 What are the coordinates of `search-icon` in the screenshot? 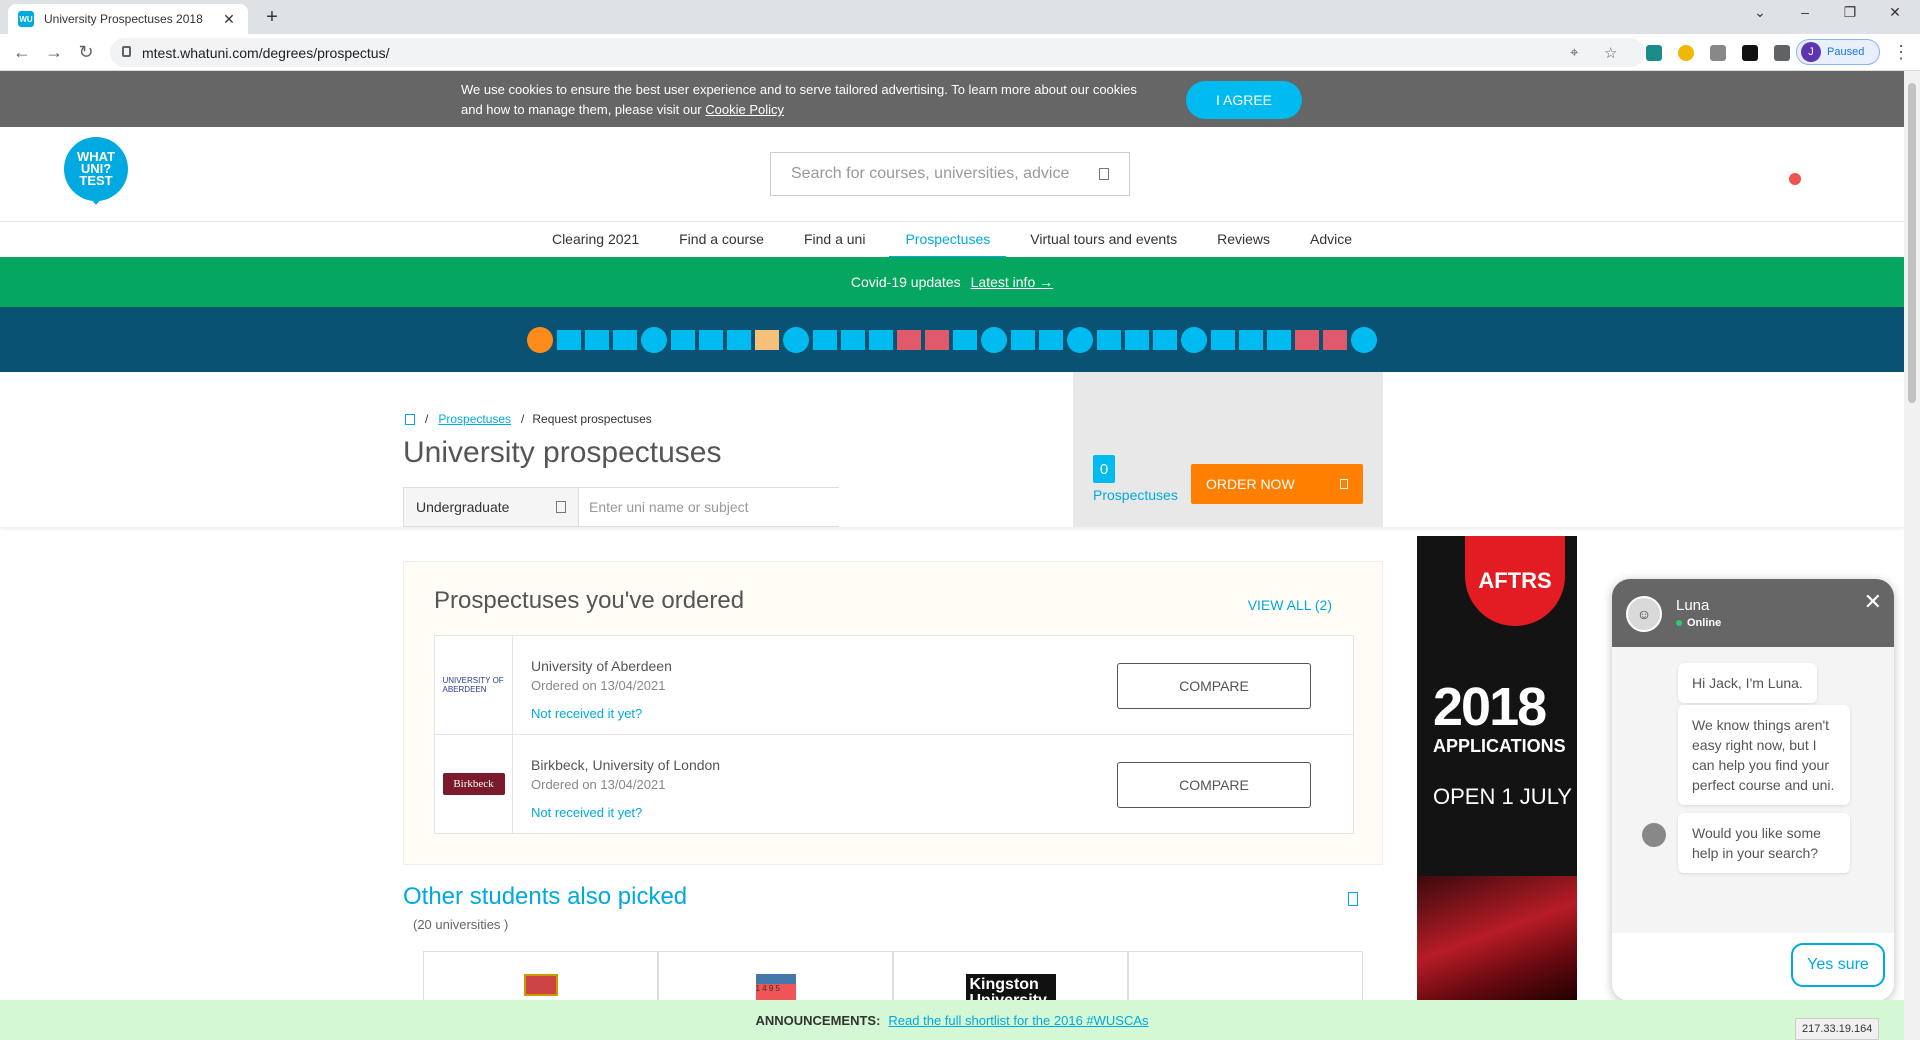 It's located at (1104, 174).